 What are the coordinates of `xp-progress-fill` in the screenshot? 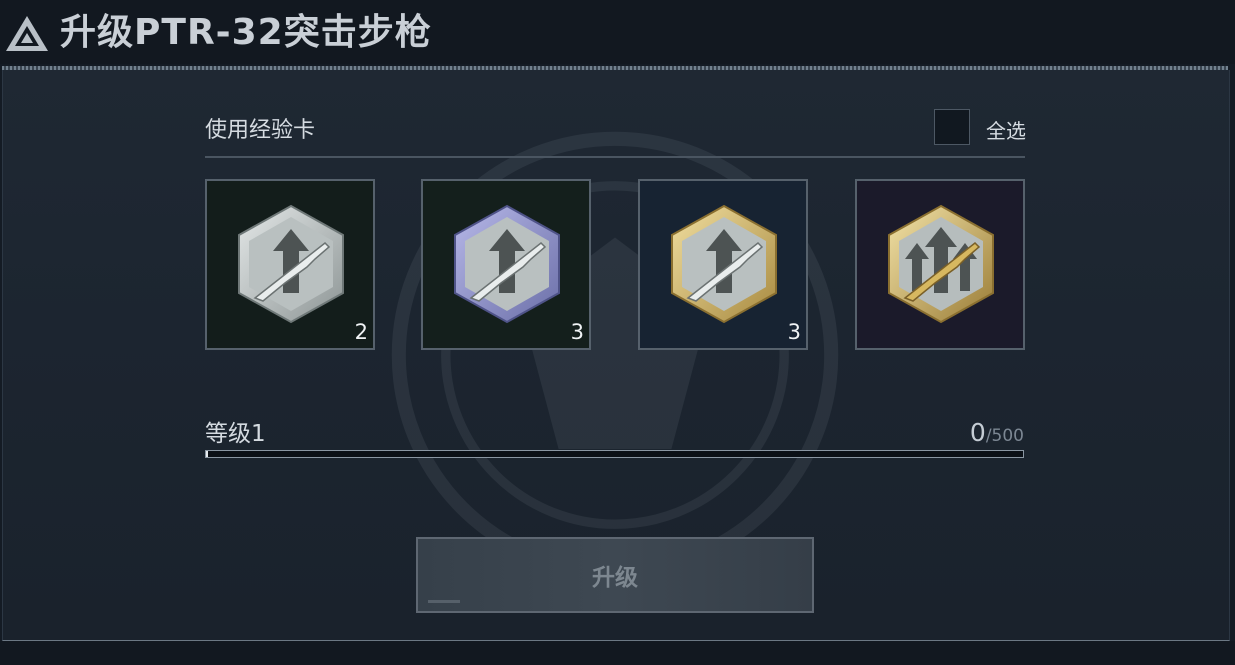 It's located at (207, 454).